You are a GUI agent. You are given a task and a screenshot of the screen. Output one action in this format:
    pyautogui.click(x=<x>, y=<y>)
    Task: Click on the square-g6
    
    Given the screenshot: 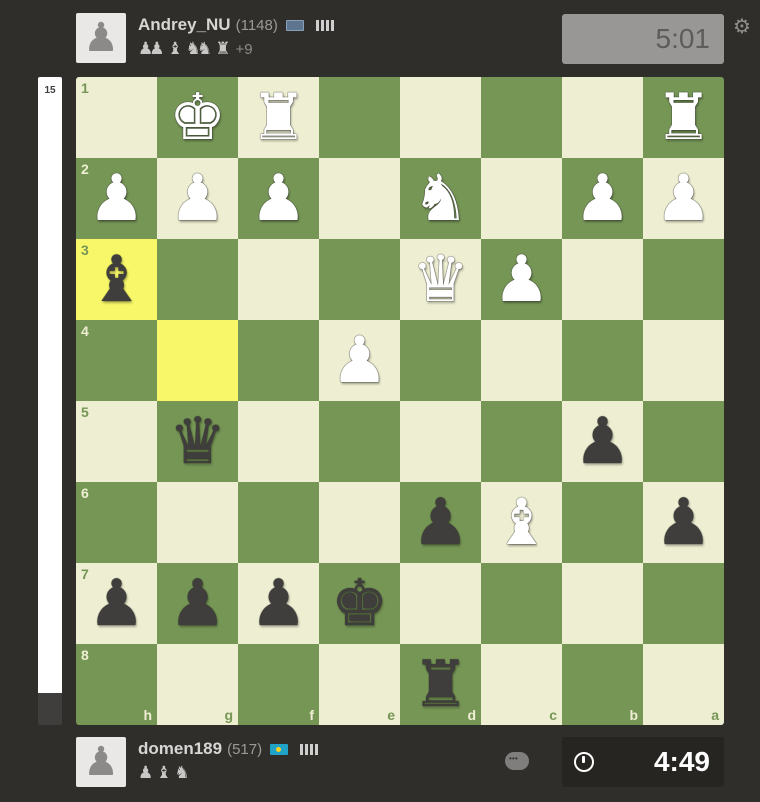 What is the action you would take?
    pyautogui.click(x=197, y=522)
    